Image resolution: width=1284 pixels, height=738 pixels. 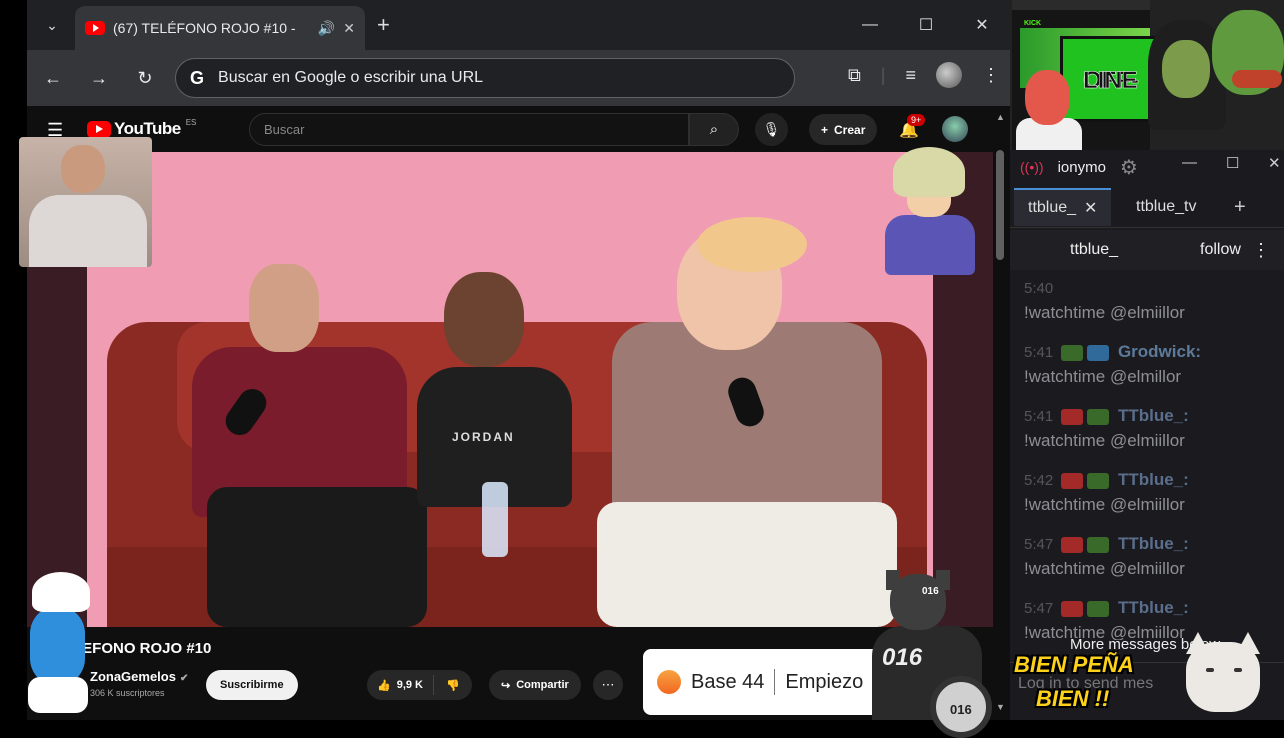 What do you see at coordinates (918, 602) in the screenshot?
I see `cat-head` at bounding box center [918, 602].